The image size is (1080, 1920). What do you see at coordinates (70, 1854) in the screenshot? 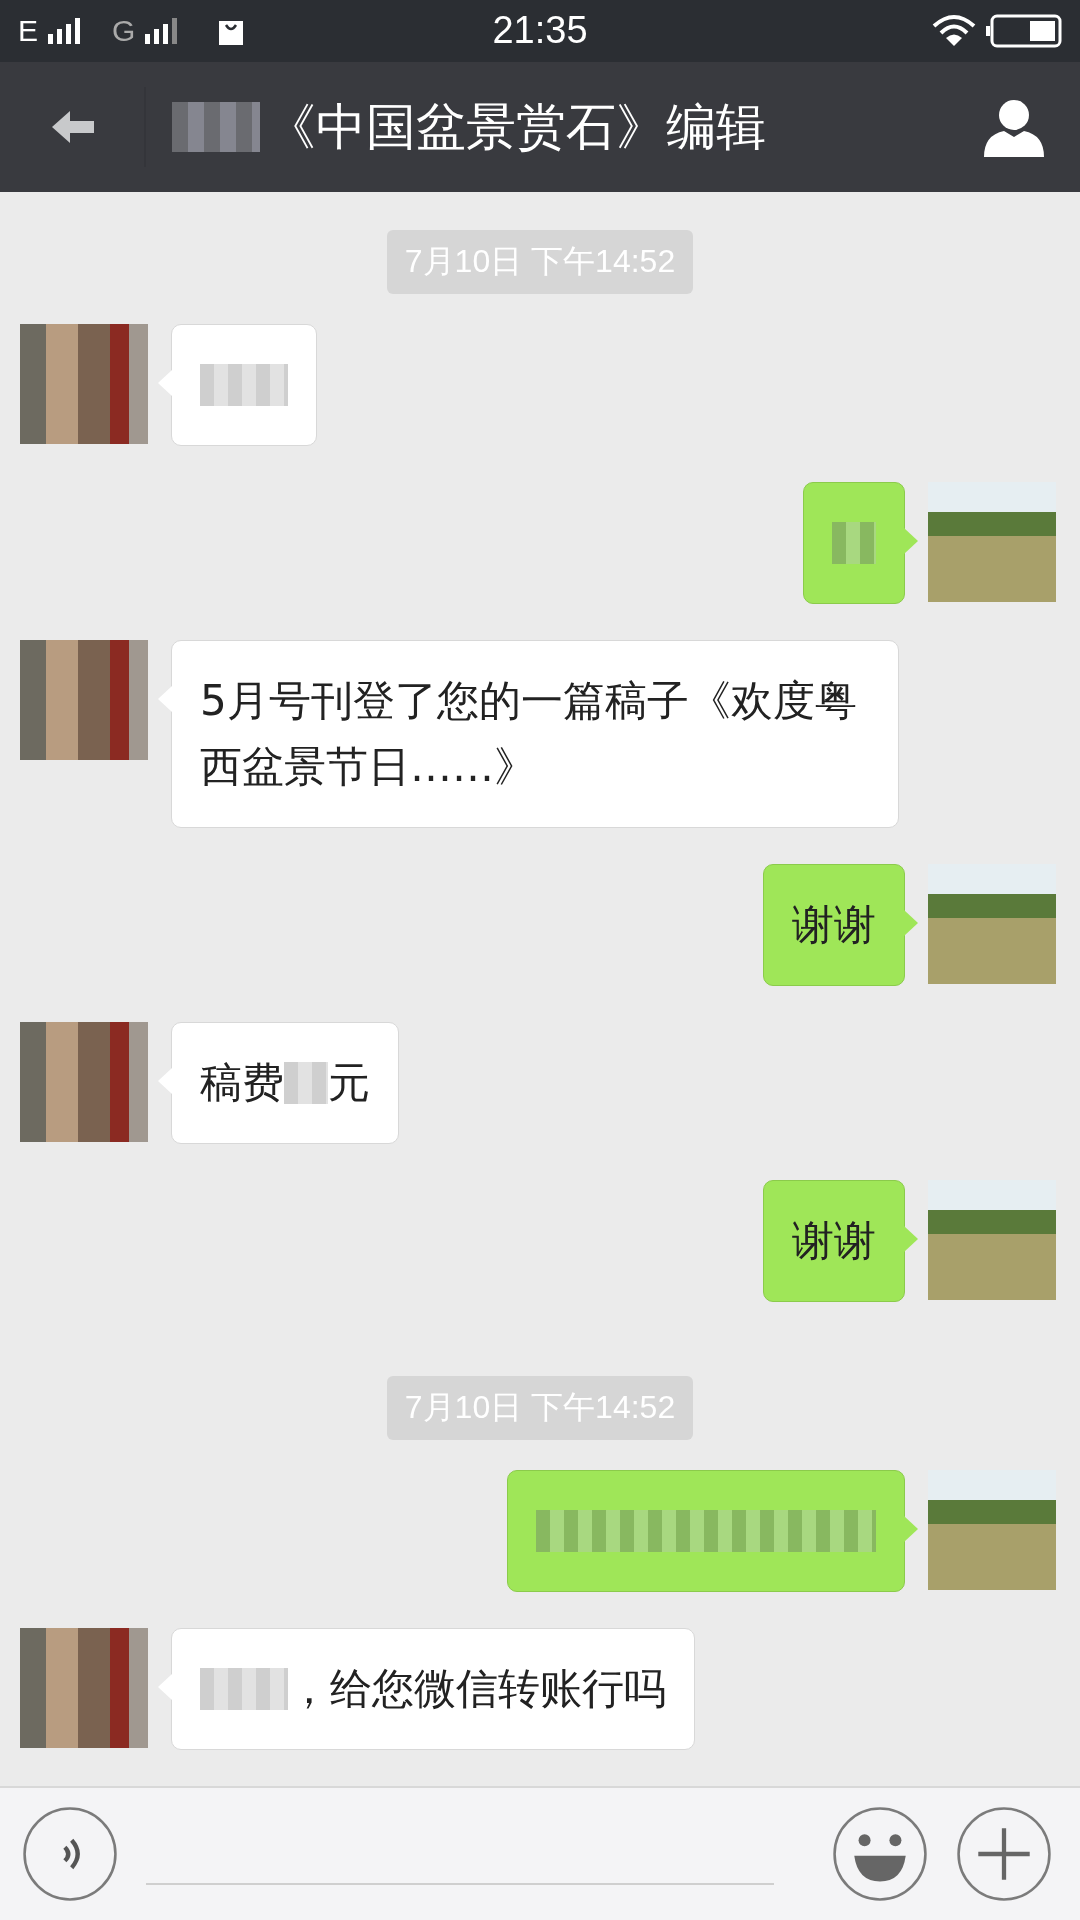
I see `voice-icon` at bounding box center [70, 1854].